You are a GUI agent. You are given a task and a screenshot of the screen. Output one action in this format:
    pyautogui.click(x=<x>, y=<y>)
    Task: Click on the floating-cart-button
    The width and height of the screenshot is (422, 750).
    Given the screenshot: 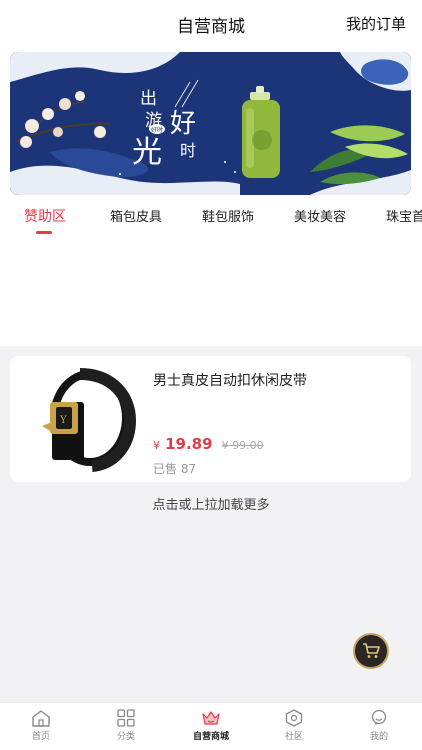 What is the action you would take?
    pyautogui.click(x=371, y=651)
    